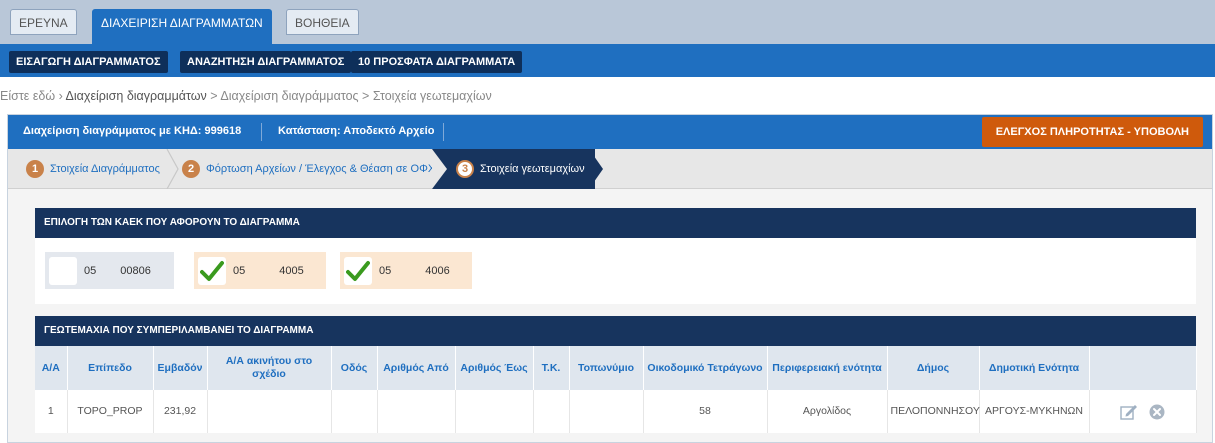  Describe the element at coordinates (1143, 368) in the screenshot. I see `column-header` at that location.